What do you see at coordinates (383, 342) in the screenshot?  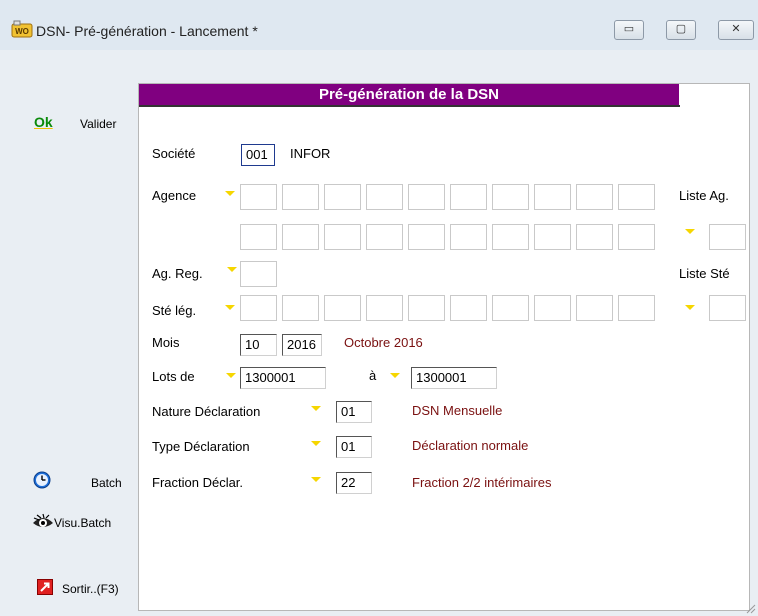 I see `mois-text: Octobre 2016` at bounding box center [383, 342].